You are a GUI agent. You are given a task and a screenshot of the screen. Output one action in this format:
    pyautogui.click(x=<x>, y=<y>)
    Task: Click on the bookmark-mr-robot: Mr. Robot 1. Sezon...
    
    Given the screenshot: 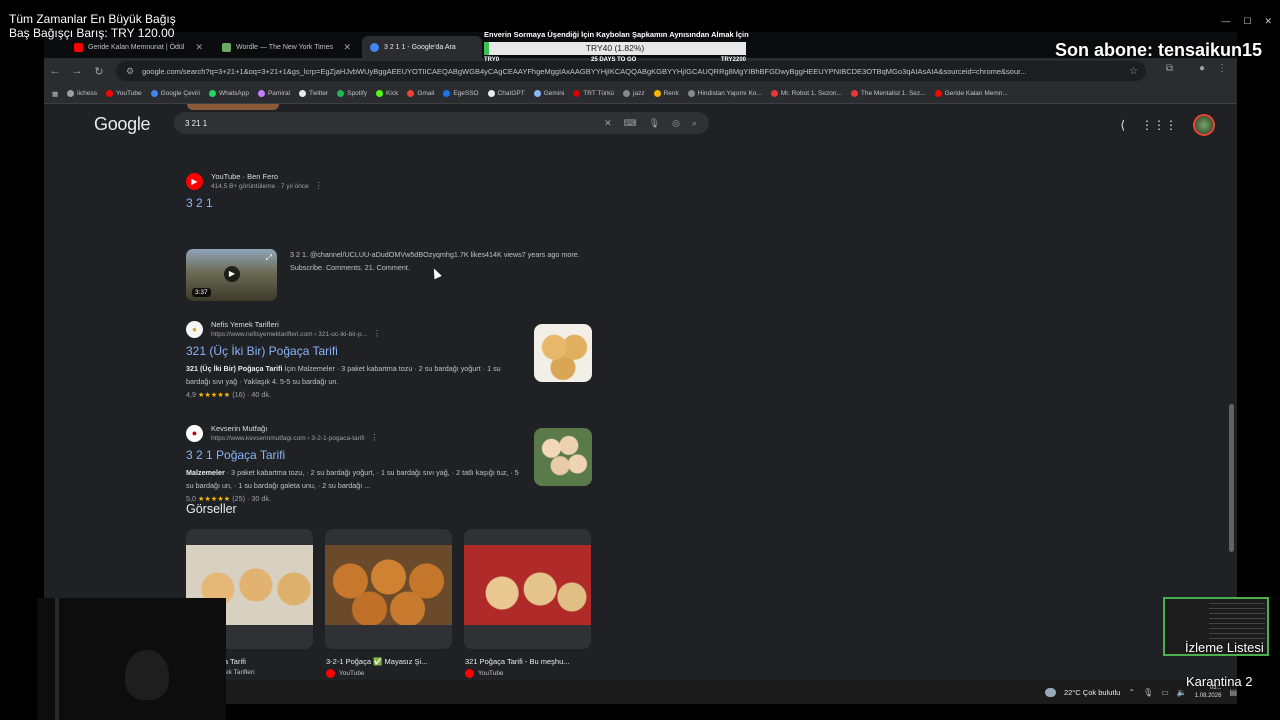 What is the action you would take?
    pyautogui.click(x=806, y=93)
    